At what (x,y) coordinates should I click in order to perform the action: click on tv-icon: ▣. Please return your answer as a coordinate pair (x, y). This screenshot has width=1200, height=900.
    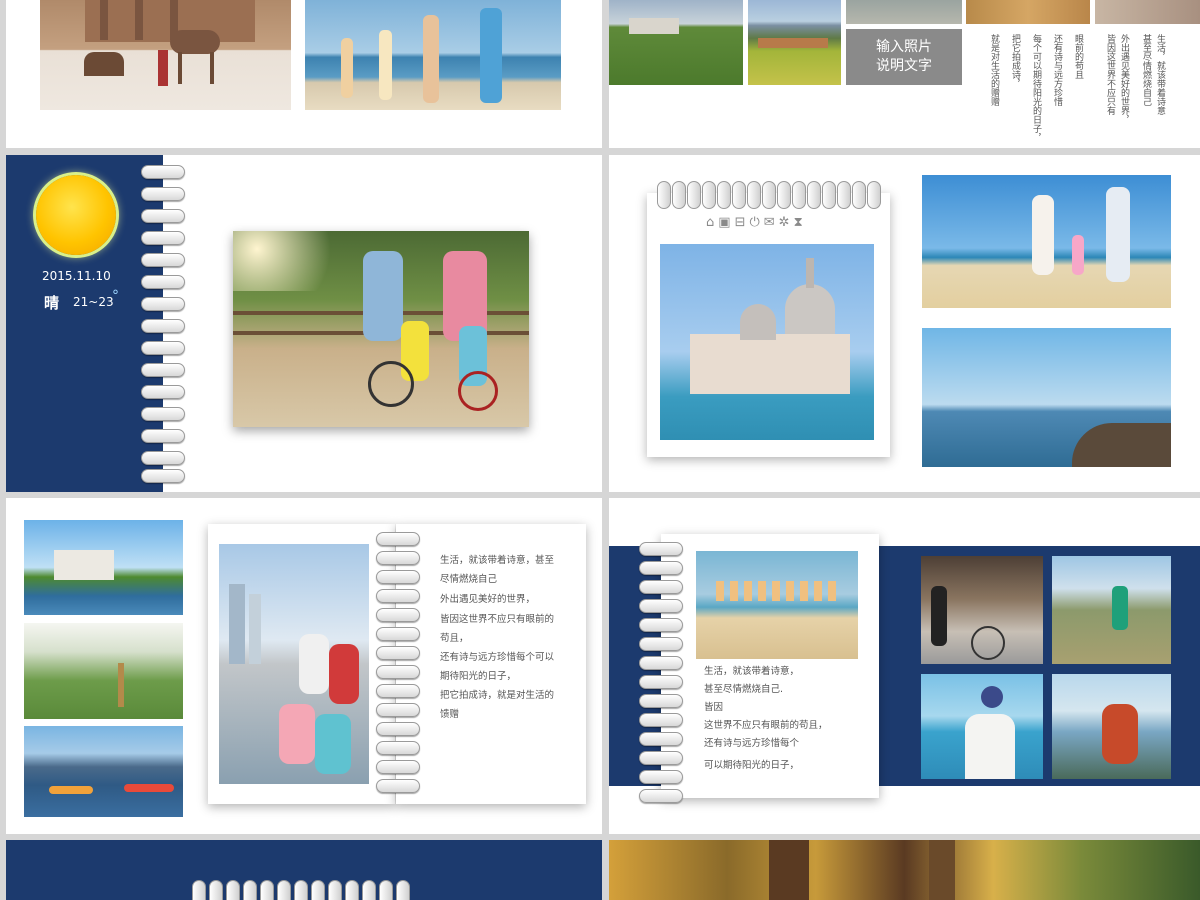
    Looking at the image, I should click on (724, 223).